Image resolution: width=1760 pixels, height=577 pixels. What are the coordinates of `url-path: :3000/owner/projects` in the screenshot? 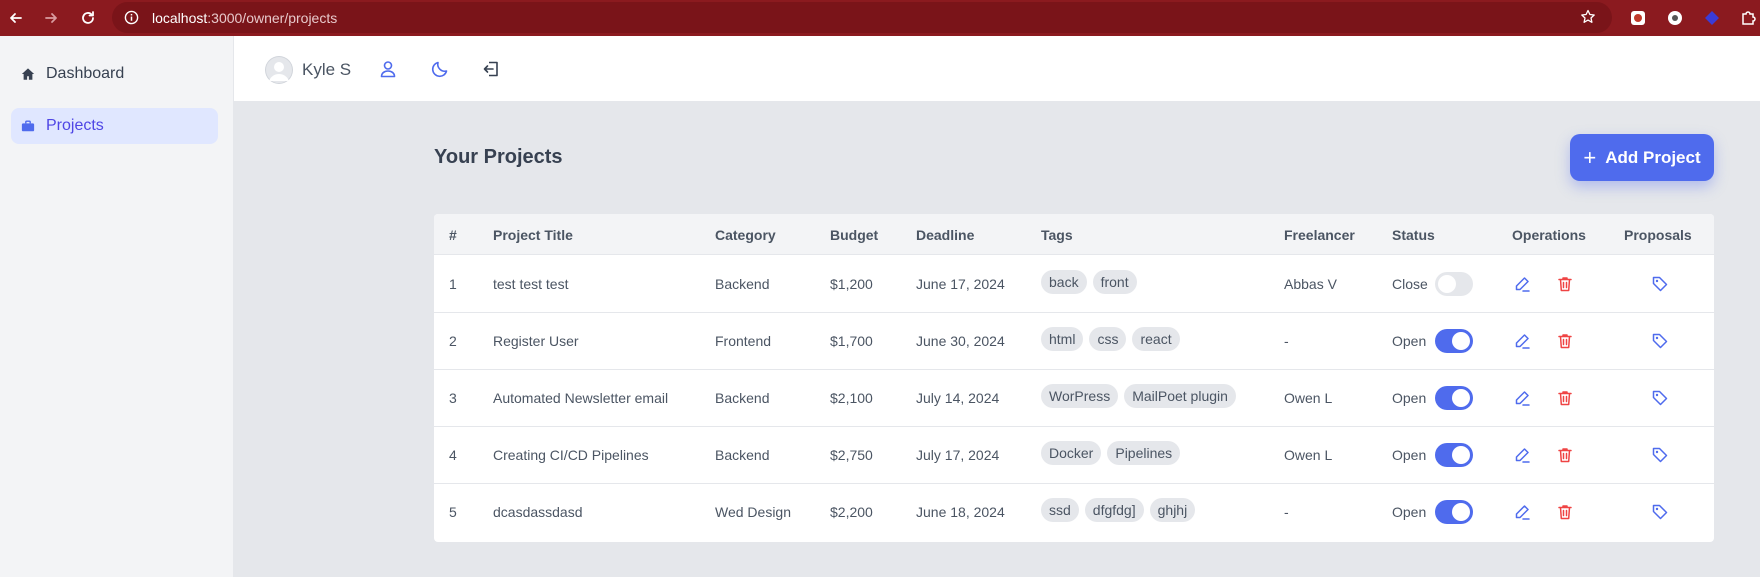 It's located at (272, 18).